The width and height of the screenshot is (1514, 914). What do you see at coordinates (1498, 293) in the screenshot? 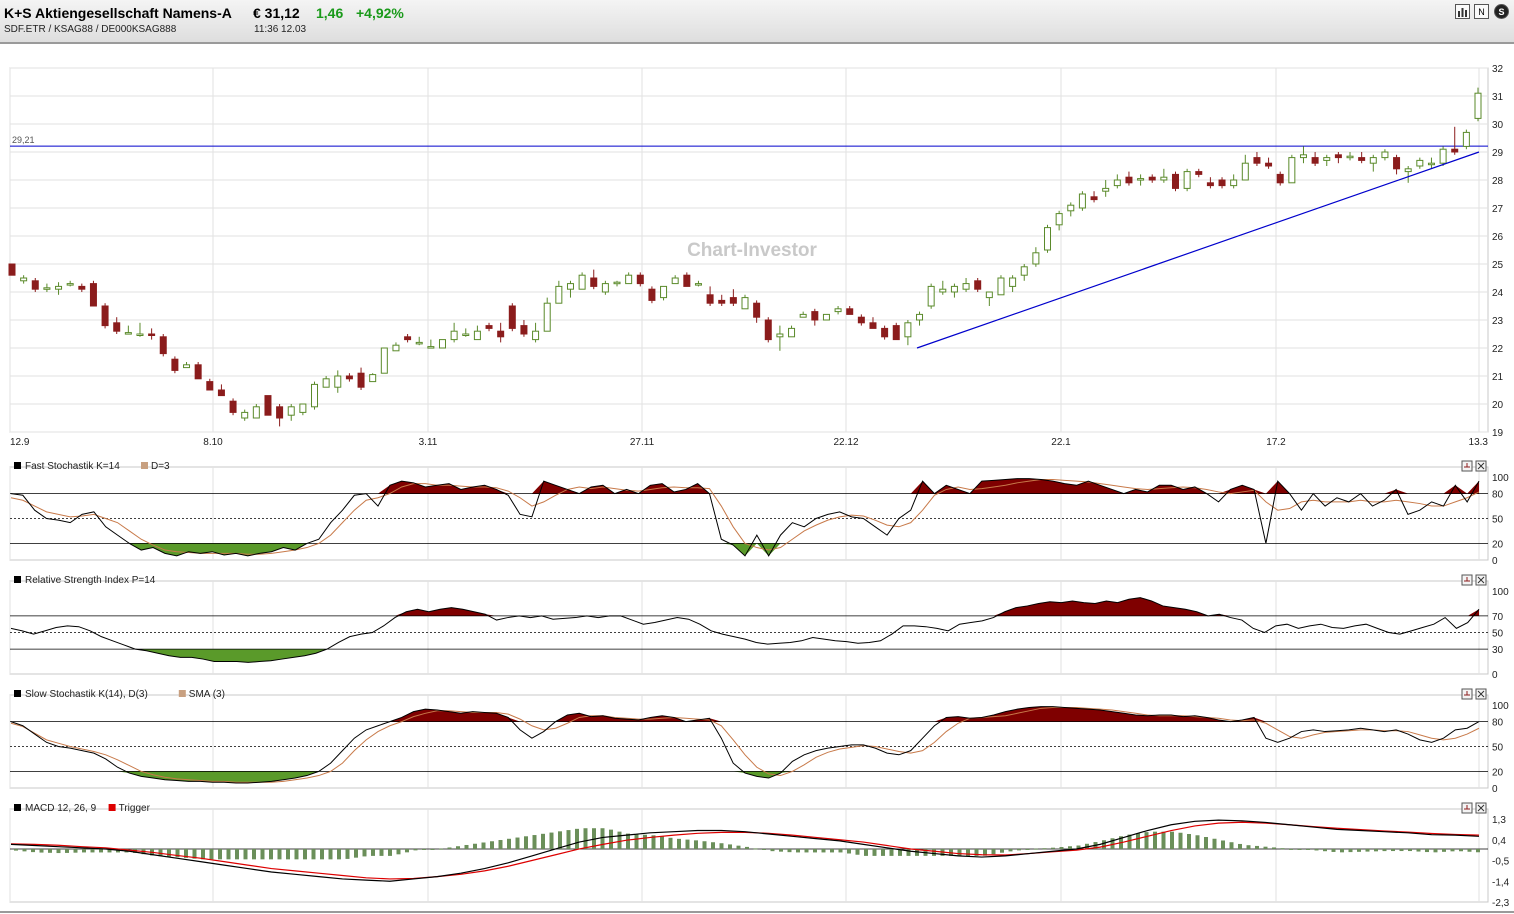
I see `y-tick-label: 24` at bounding box center [1498, 293].